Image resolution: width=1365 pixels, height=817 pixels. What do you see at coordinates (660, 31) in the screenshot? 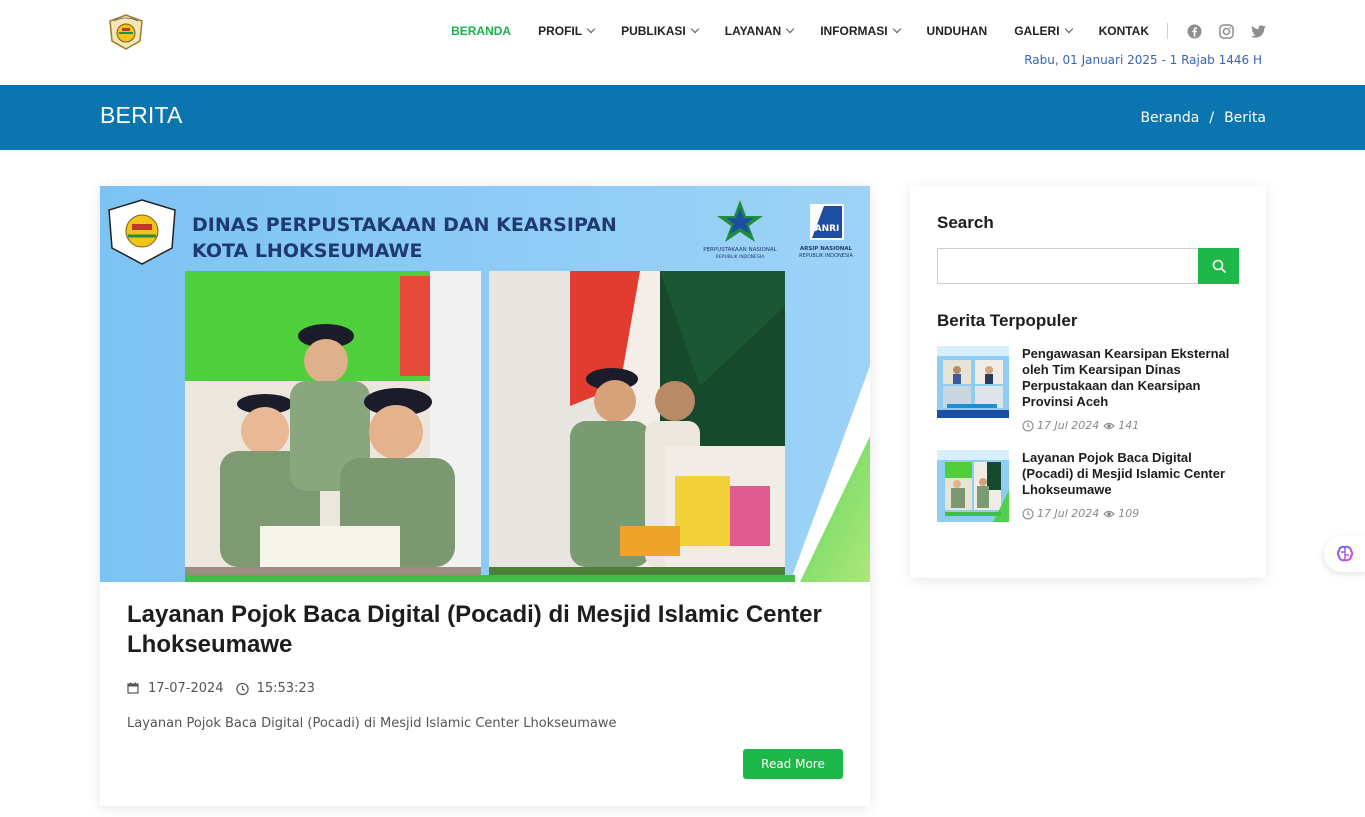
I see `nav-publikasi: PUBLIKASI` at bounding box center [660, 31].